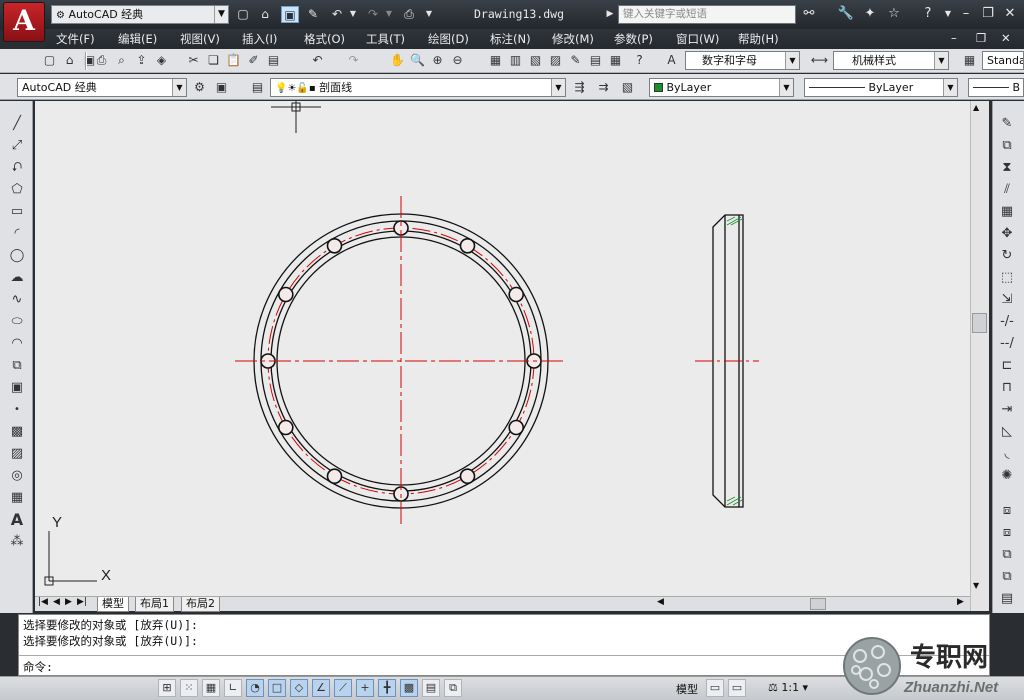 The height and width of the screenshot is (700, 1024). Describe the element at coordinates (385, 39) in the screenshot. I see `menu-tools: 工具(T)` at that location.